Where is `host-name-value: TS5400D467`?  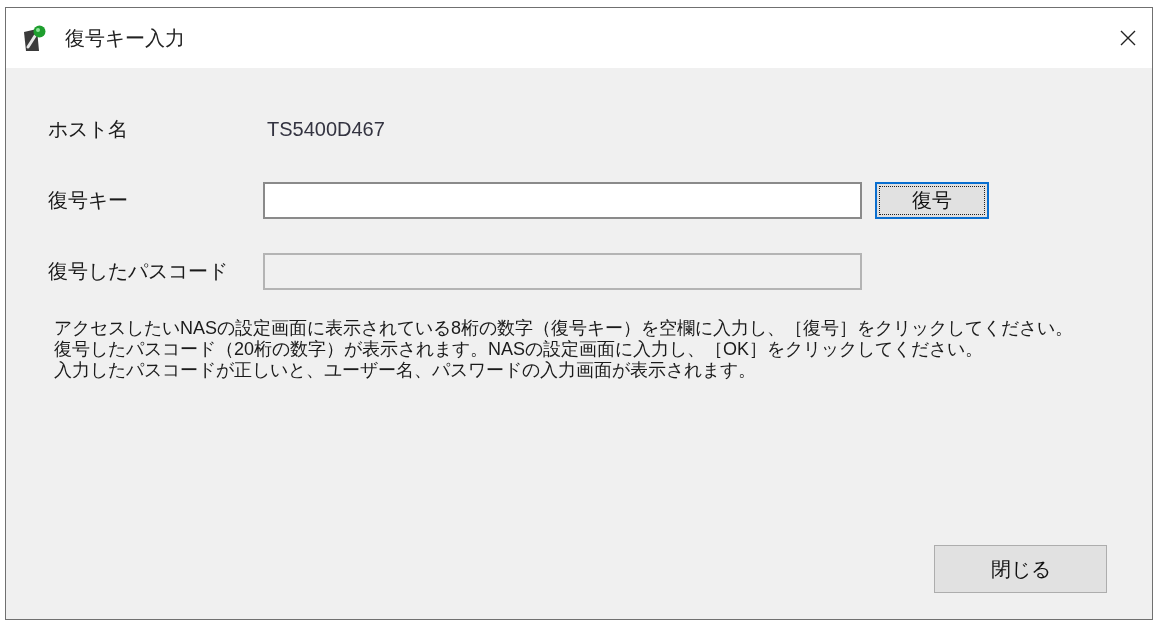
host-name-value: TS5400D467 is located at coordinates (326, 129).